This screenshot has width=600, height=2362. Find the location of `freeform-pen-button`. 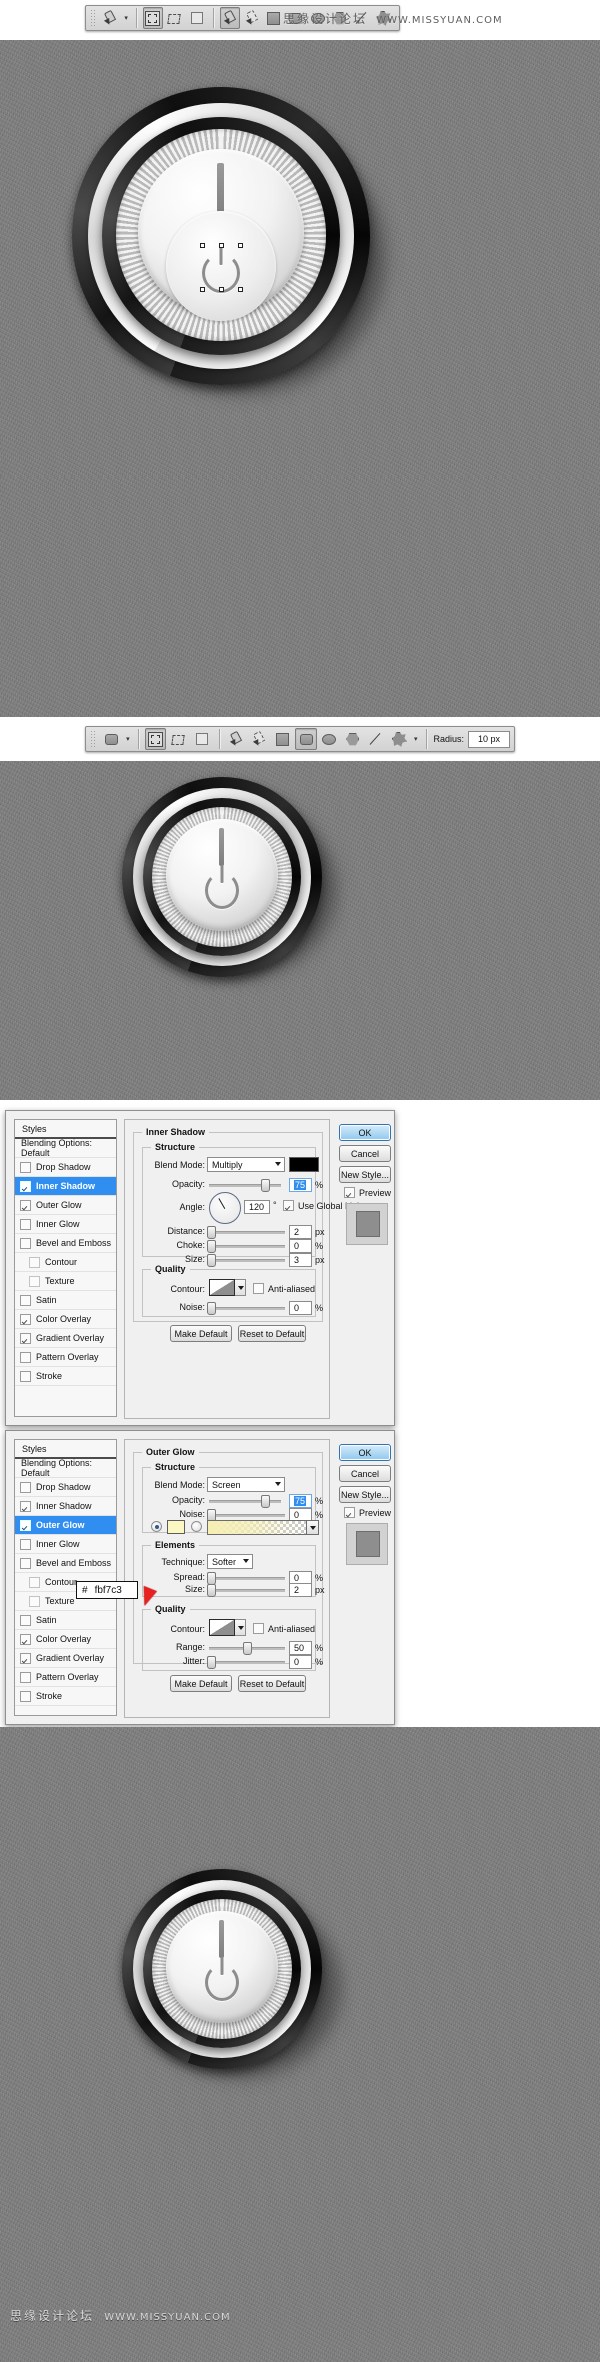

freeform-pen-button is located at coordinates (252, 18).